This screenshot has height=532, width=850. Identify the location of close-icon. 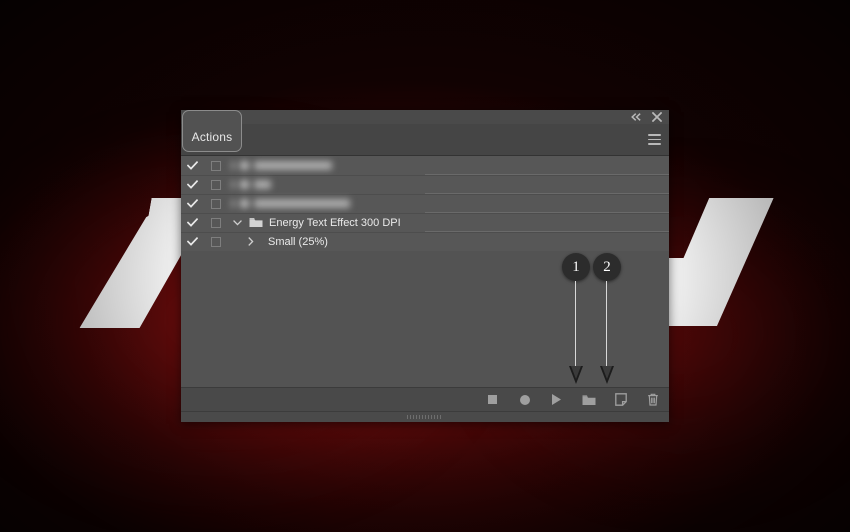
(657, 117).